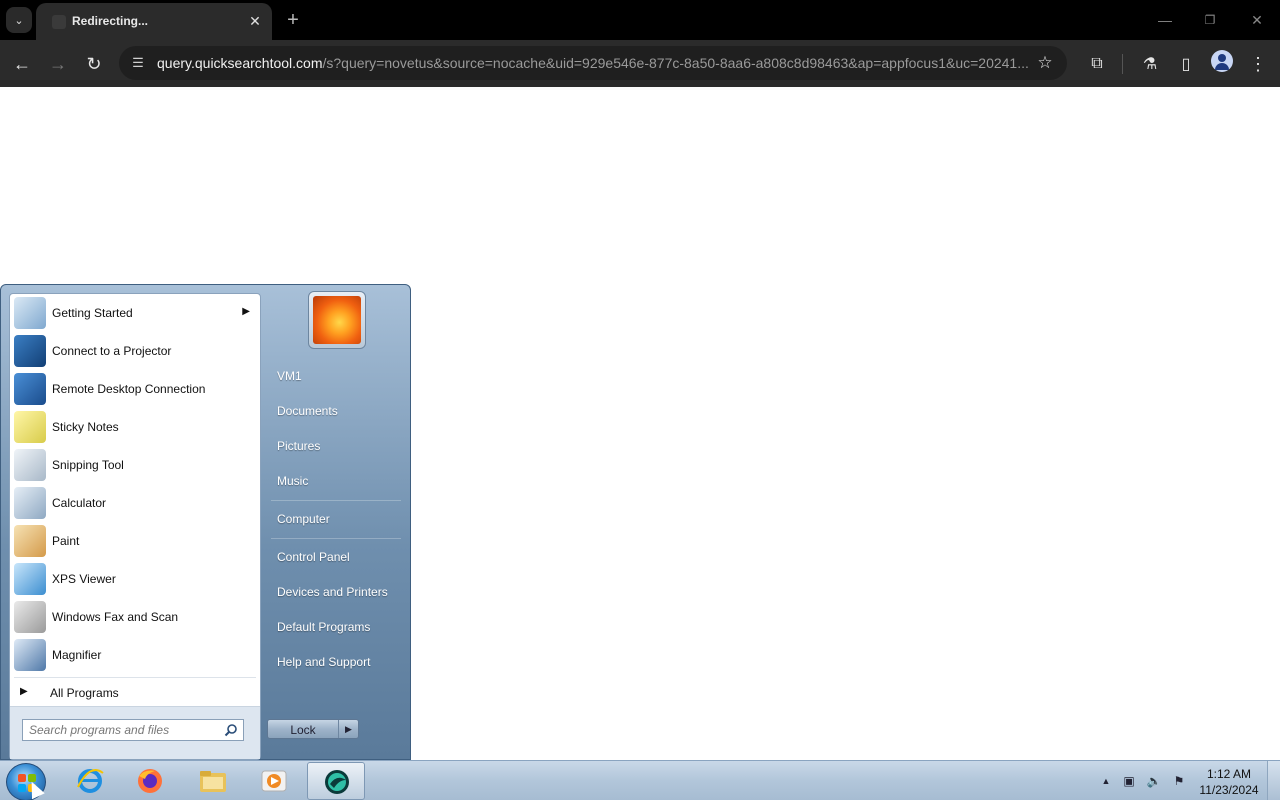 This screenshot has height=800, width=1280. Describe the element at coordinates (1258, 64) in the screenshot. I see `menu-icon: ⋮` at that location.